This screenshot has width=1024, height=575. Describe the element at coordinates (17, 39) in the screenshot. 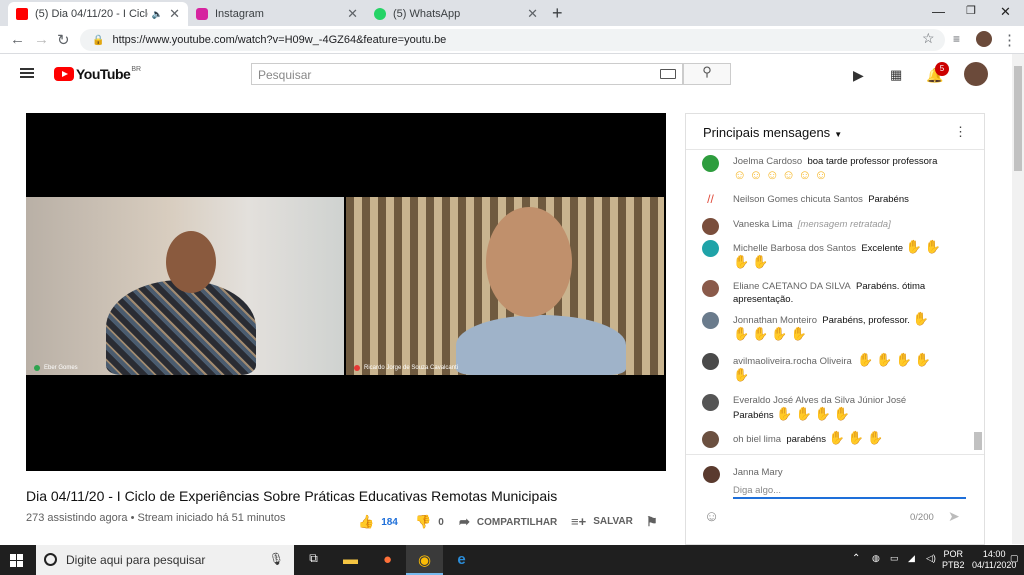

I see `back-icon: ←` at that location.